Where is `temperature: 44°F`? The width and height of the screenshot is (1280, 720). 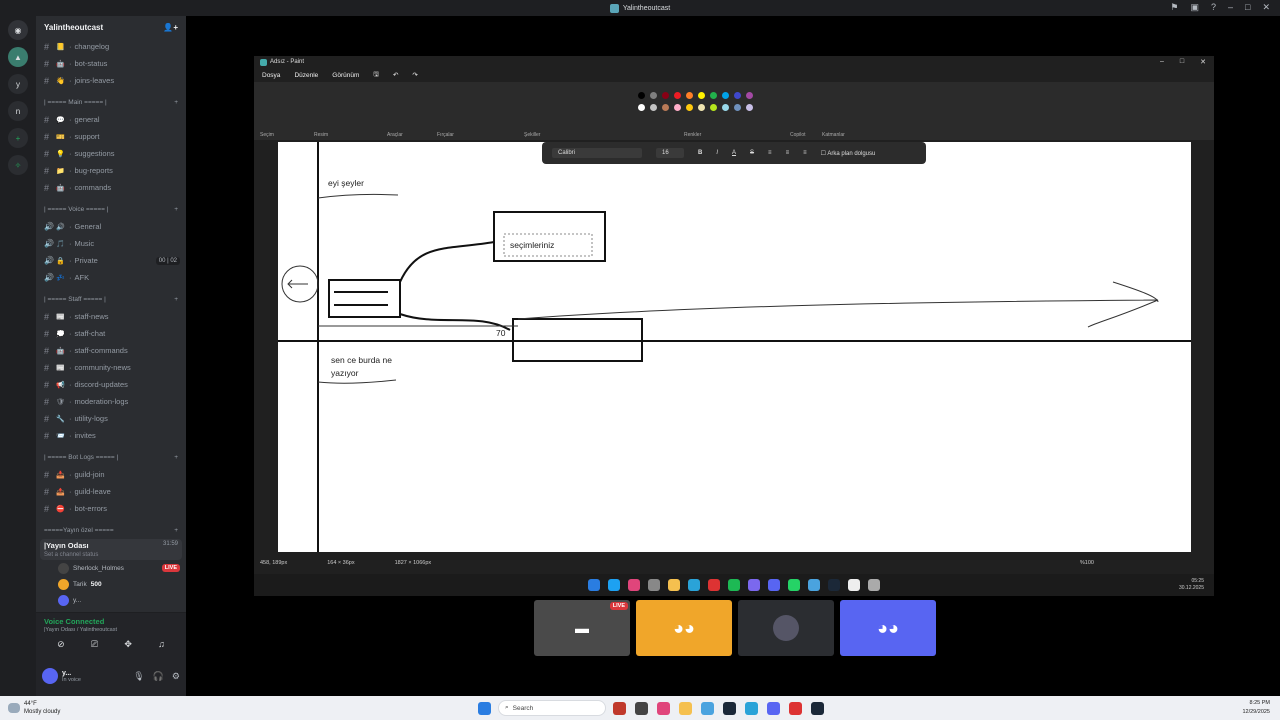 temperature: 44°F is located at coordinates (30, 704).